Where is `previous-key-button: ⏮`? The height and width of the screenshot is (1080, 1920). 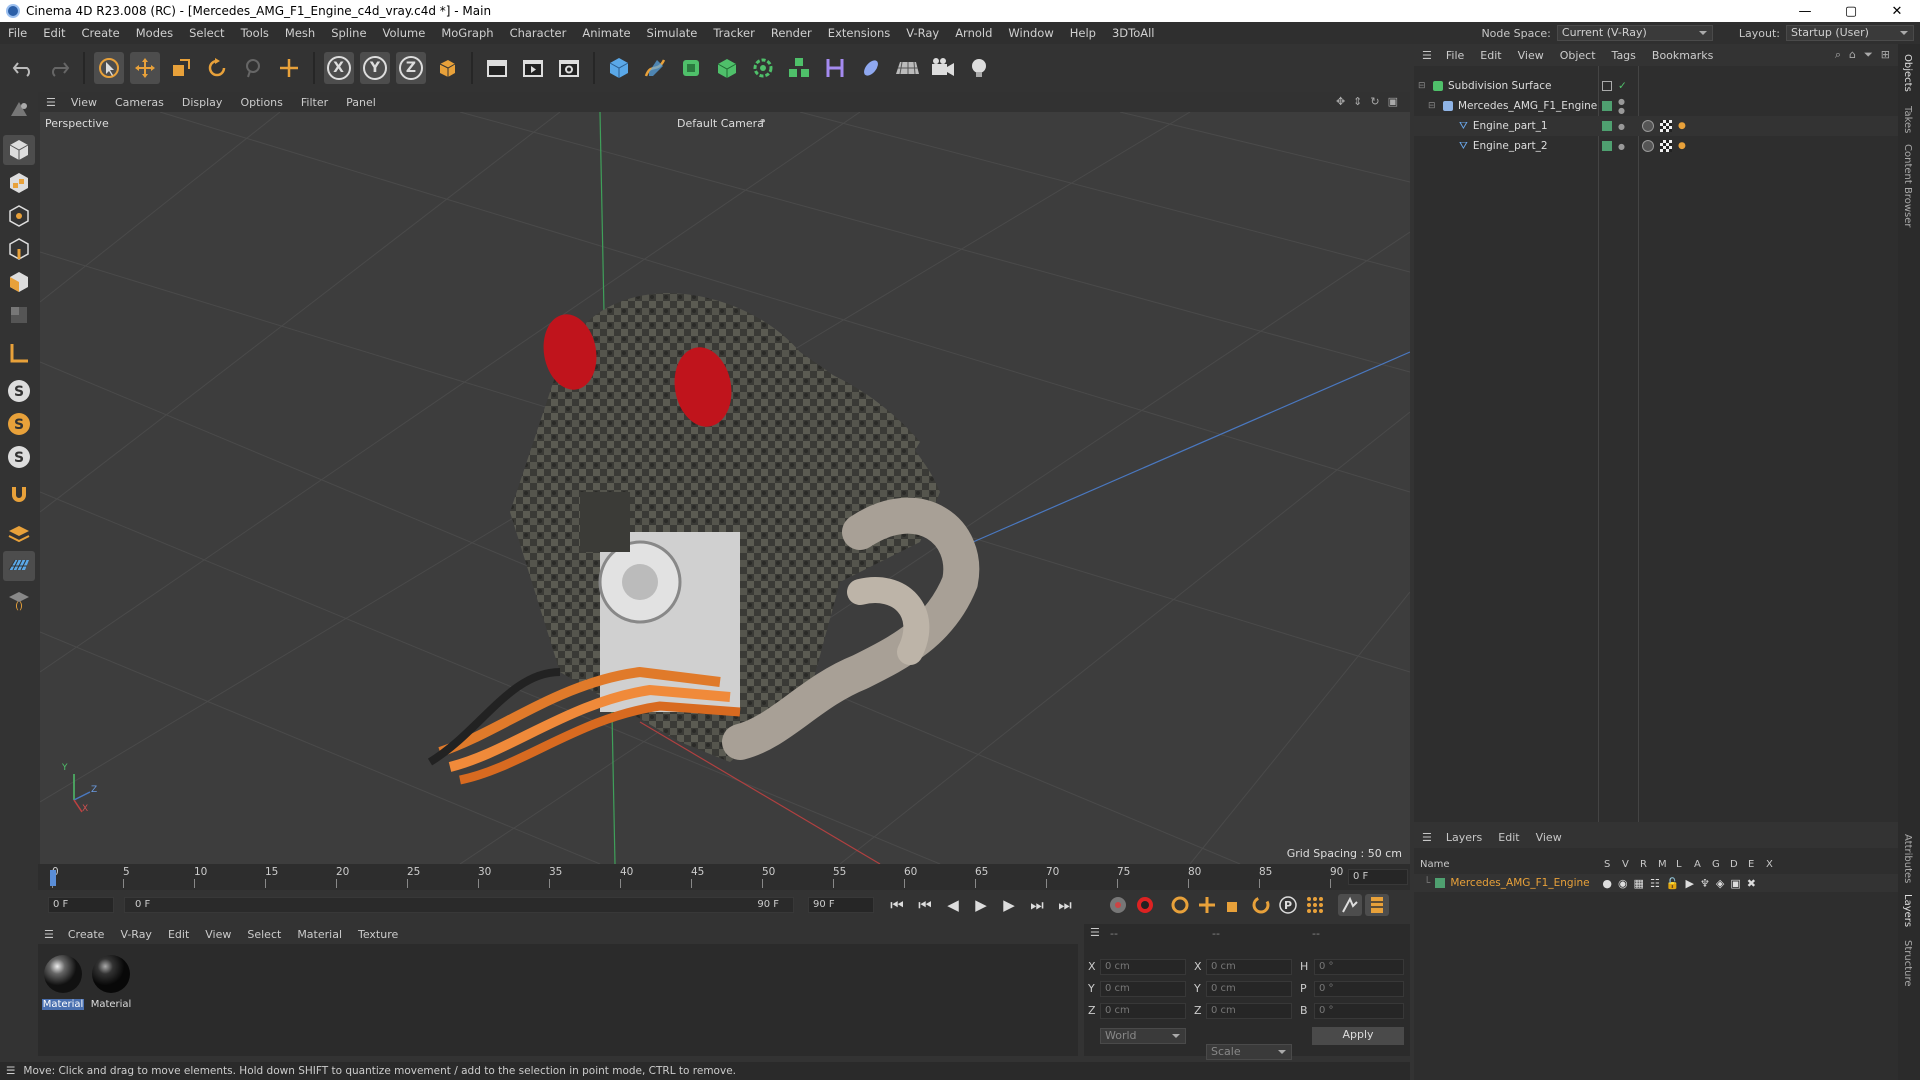
previous-key-button: ⏮ is located at coordinates (925, 905).